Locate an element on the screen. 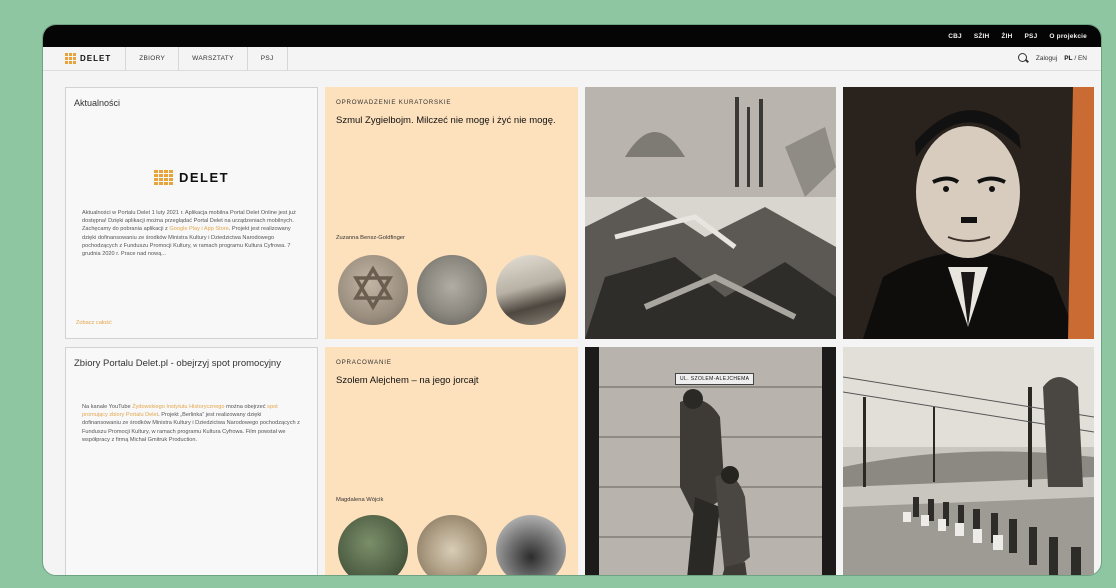  photo-street-sign: UL. SZOLEM-ALEJCHEMA is located at coordinates (710, 461).